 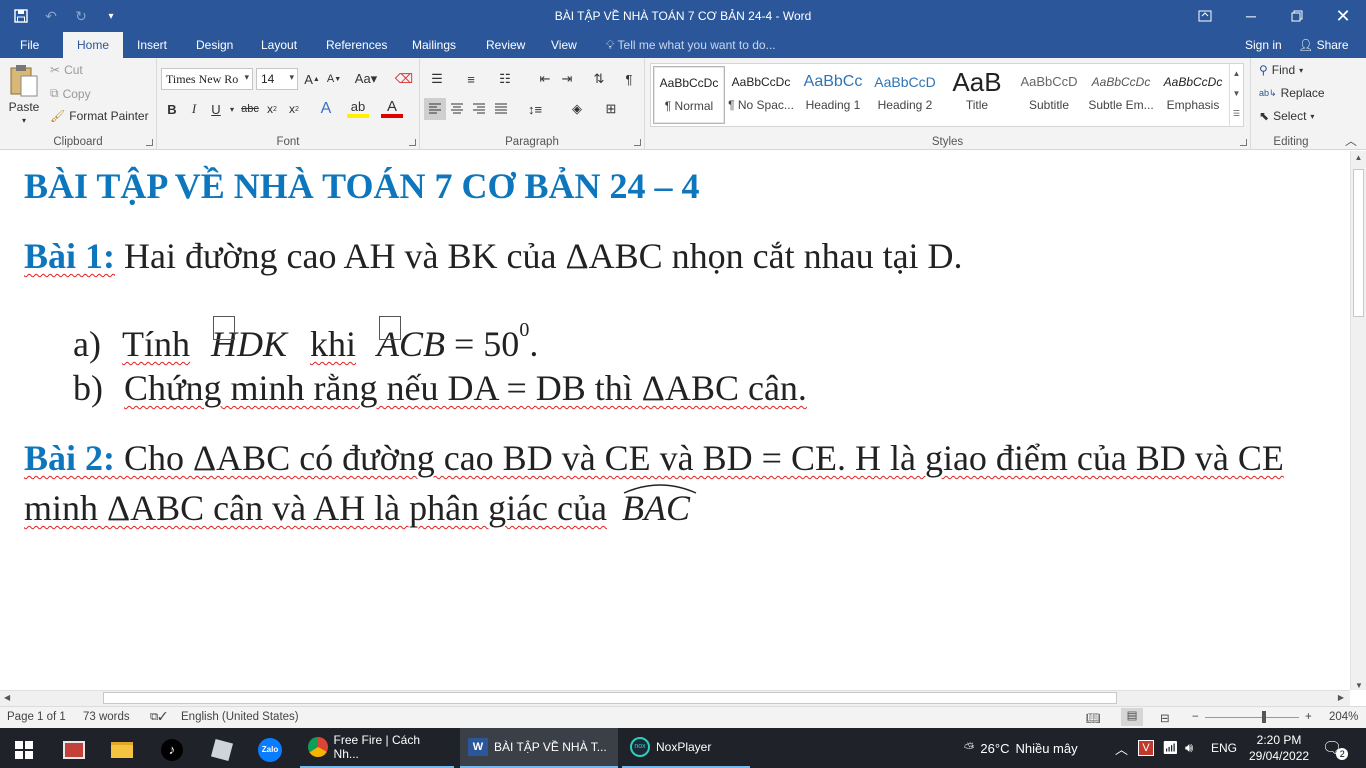 I want to click on close-icon: ✕, so click(x=1343, y=16).